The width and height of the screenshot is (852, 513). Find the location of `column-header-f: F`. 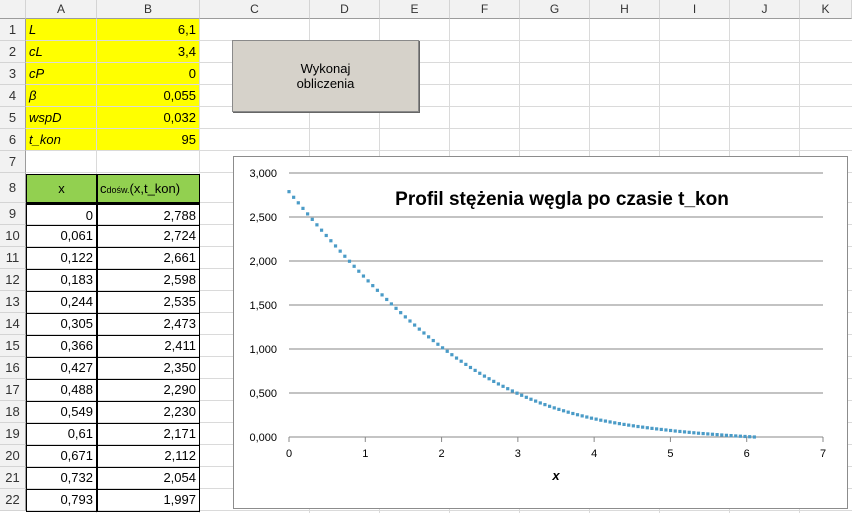

column-header-f: F is located at coordinates (485, 9).